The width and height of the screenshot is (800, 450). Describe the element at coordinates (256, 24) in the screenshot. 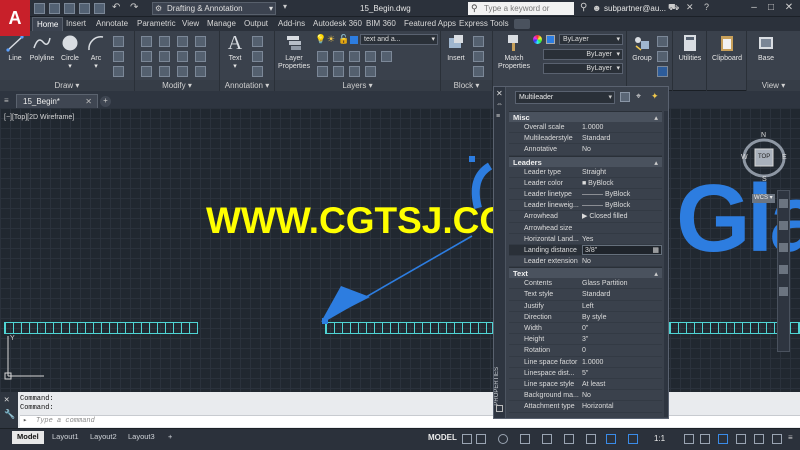

I see `tab-output: Output` at that location.